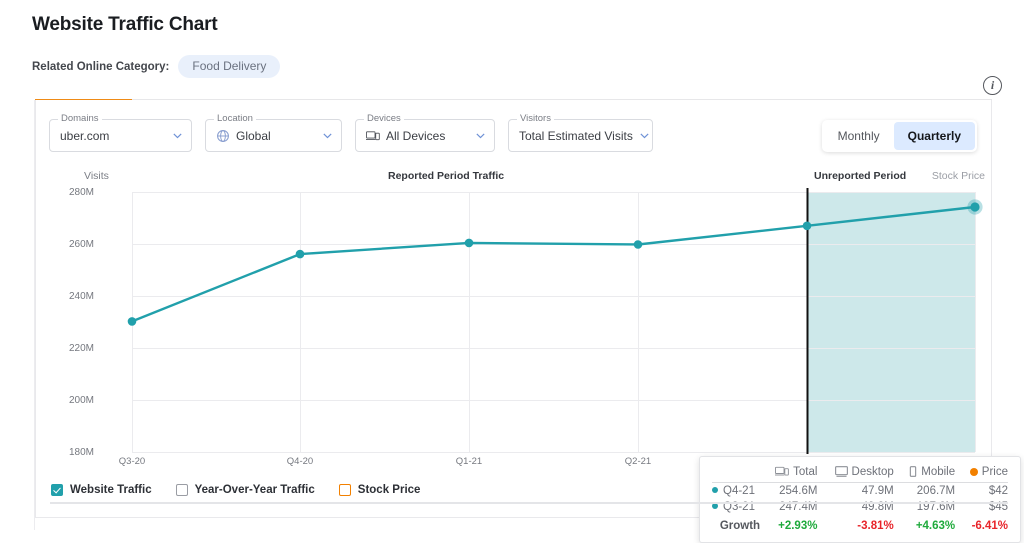 The width and height of the screenshot is (1024, 543). I want to click on filter-location-value: Global, so click(253, 135).